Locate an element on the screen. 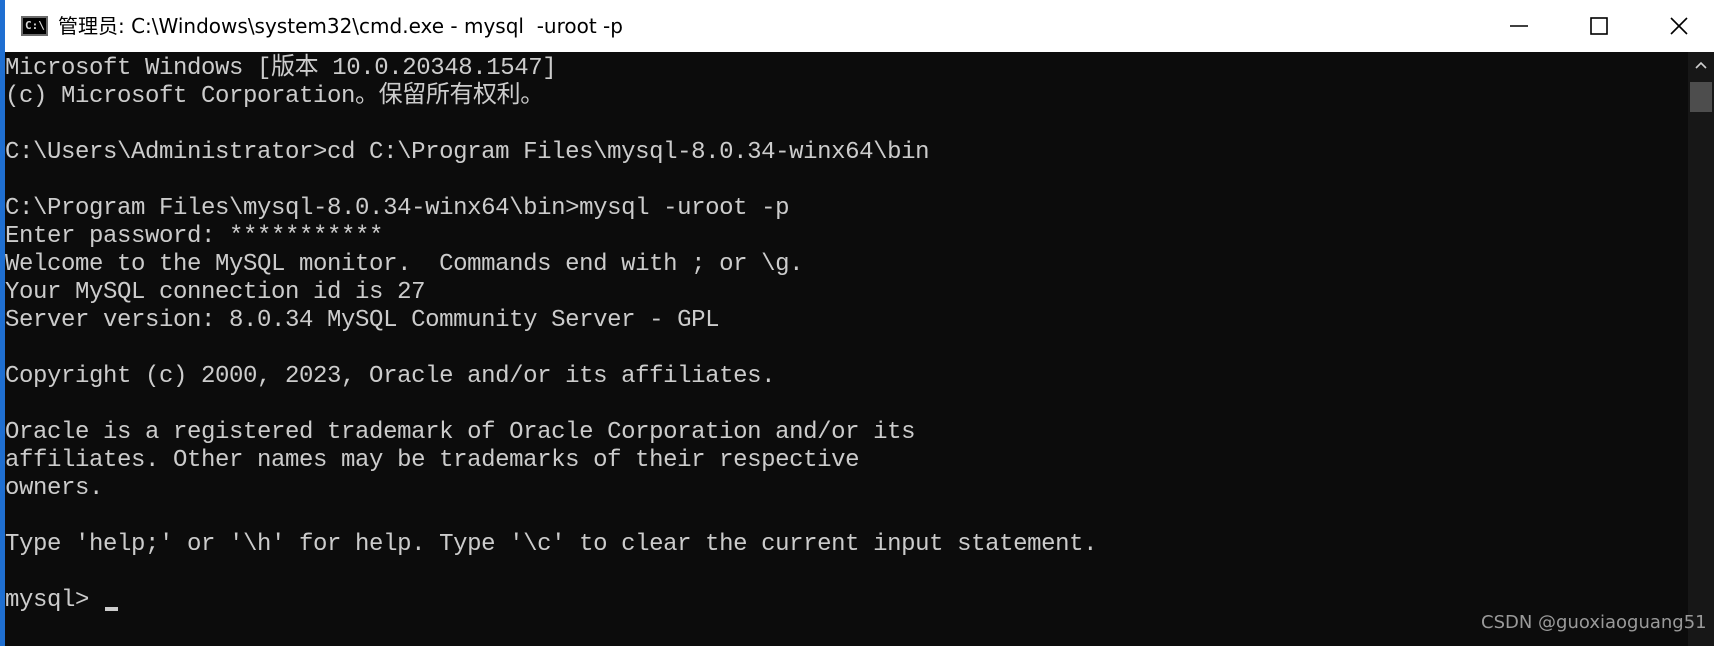 Image resolution: width=1714 pixels, height=646 pixels. vertical-scrollbar is located at coordinates (1701, 349).